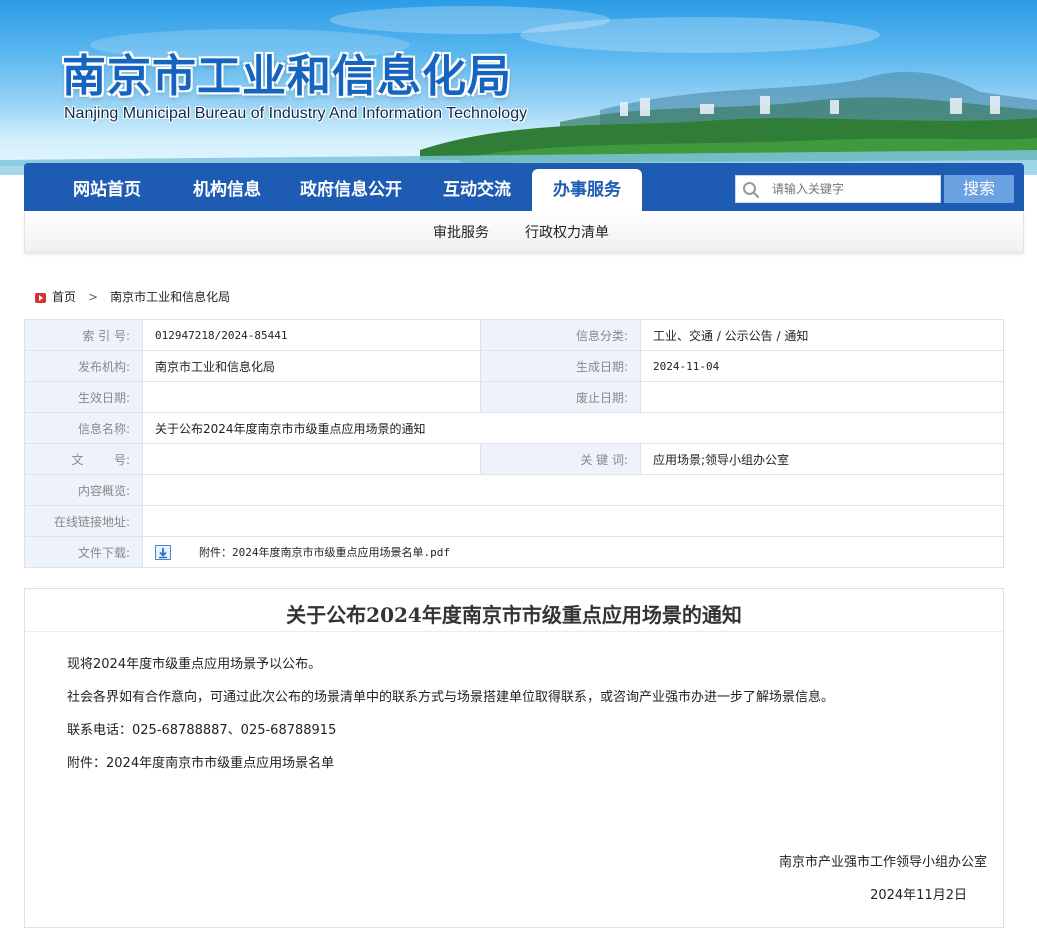  Describe the element at coordinates (93, 296) in the screenshot. I see `chevron-right-icon: >` at that location.